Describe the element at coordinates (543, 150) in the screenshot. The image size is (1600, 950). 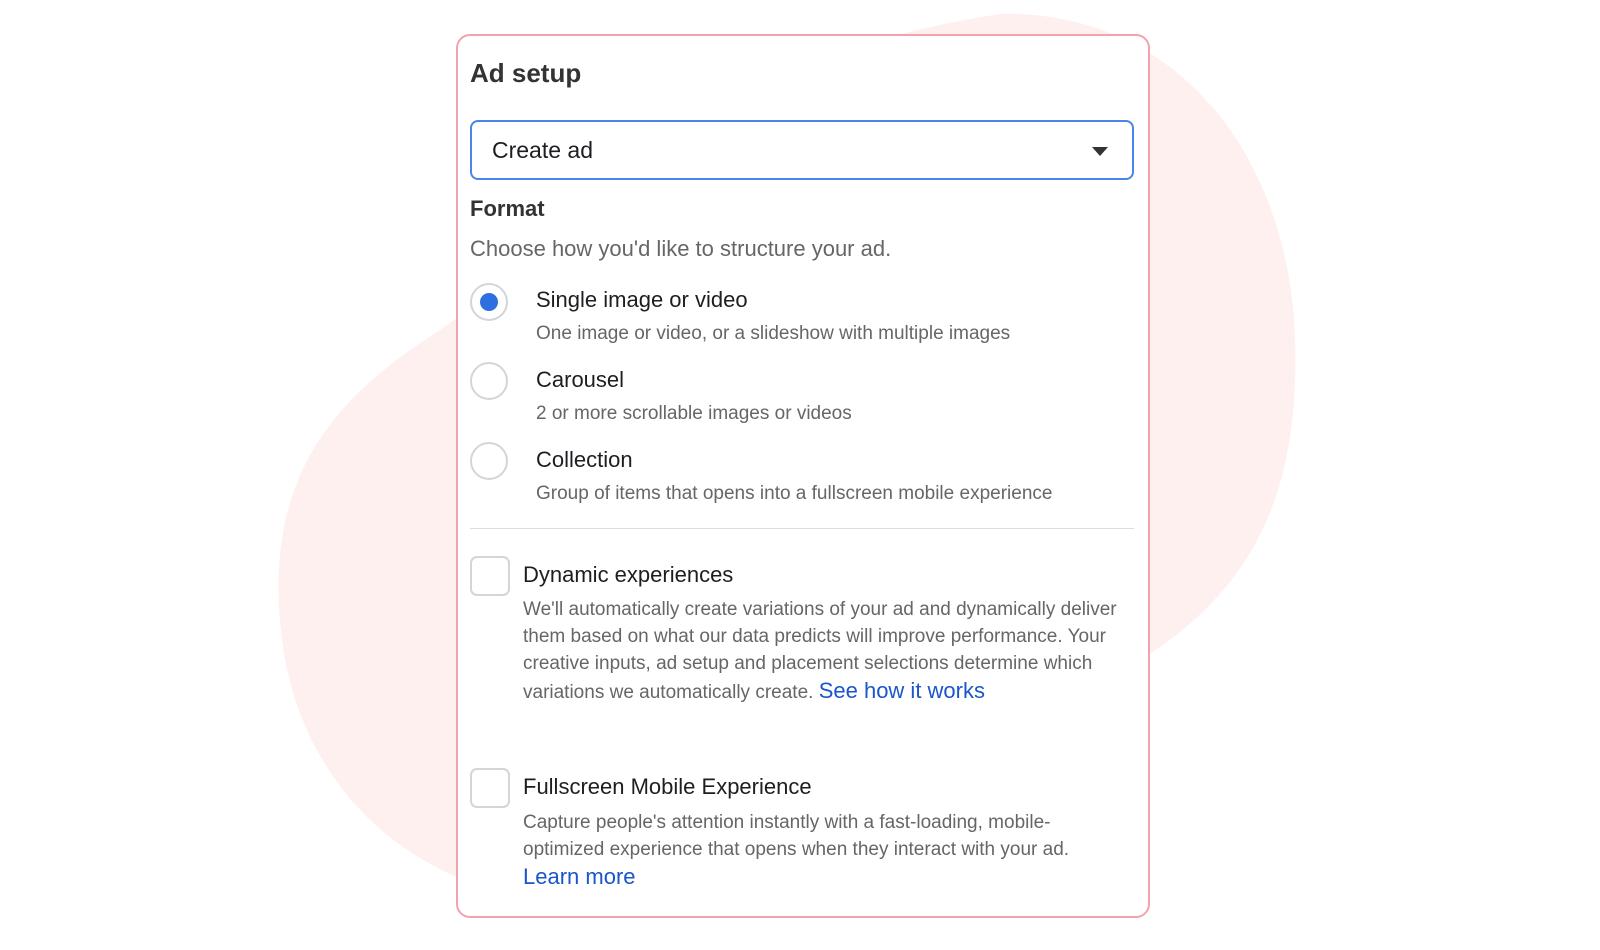
I see `select-value: Create ad` at that location.